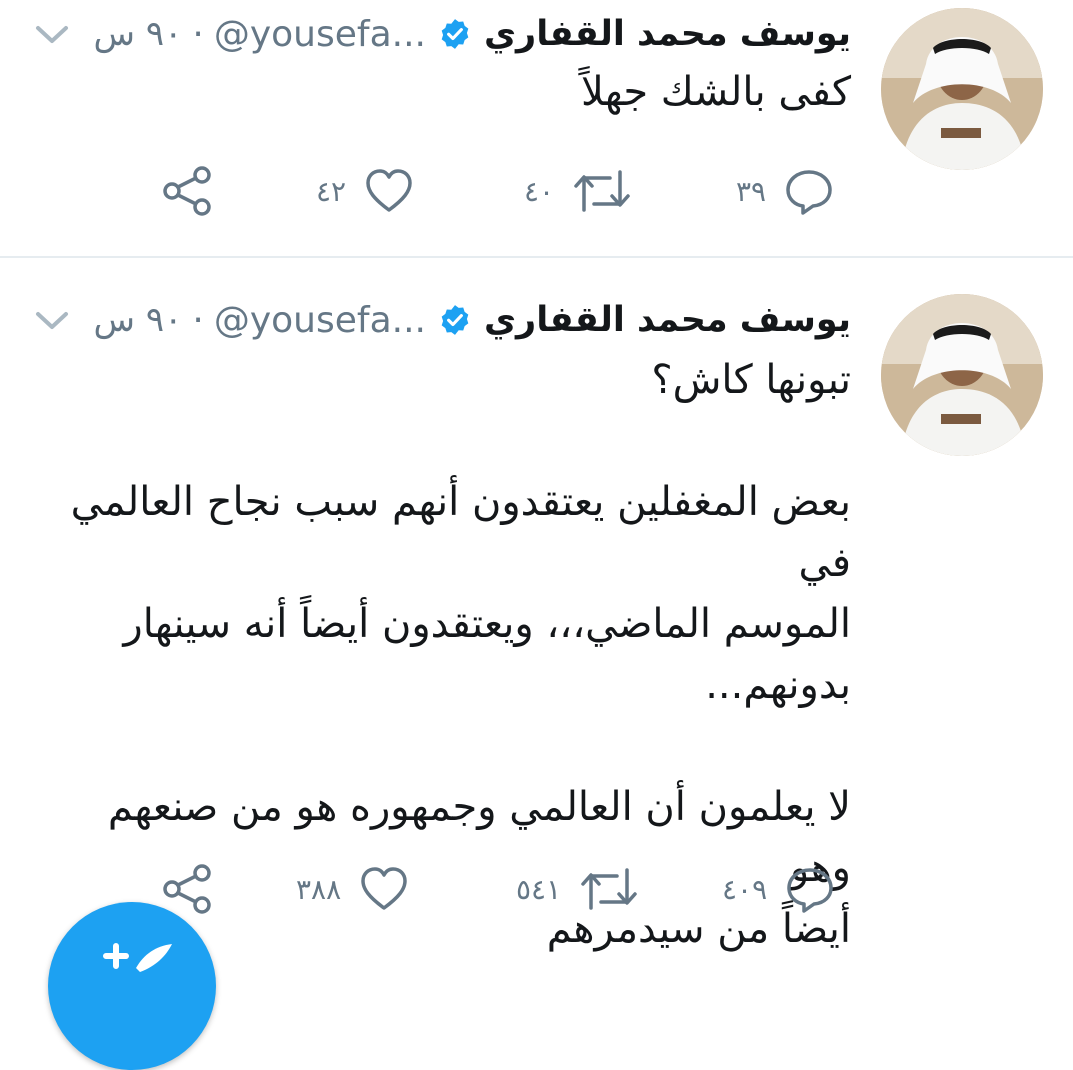 This screenshot has height=1070, width=1073. Describe the element at coordinates (577, 889) in the screenshot. I see `retweet-button: ٥٤١` at that location.